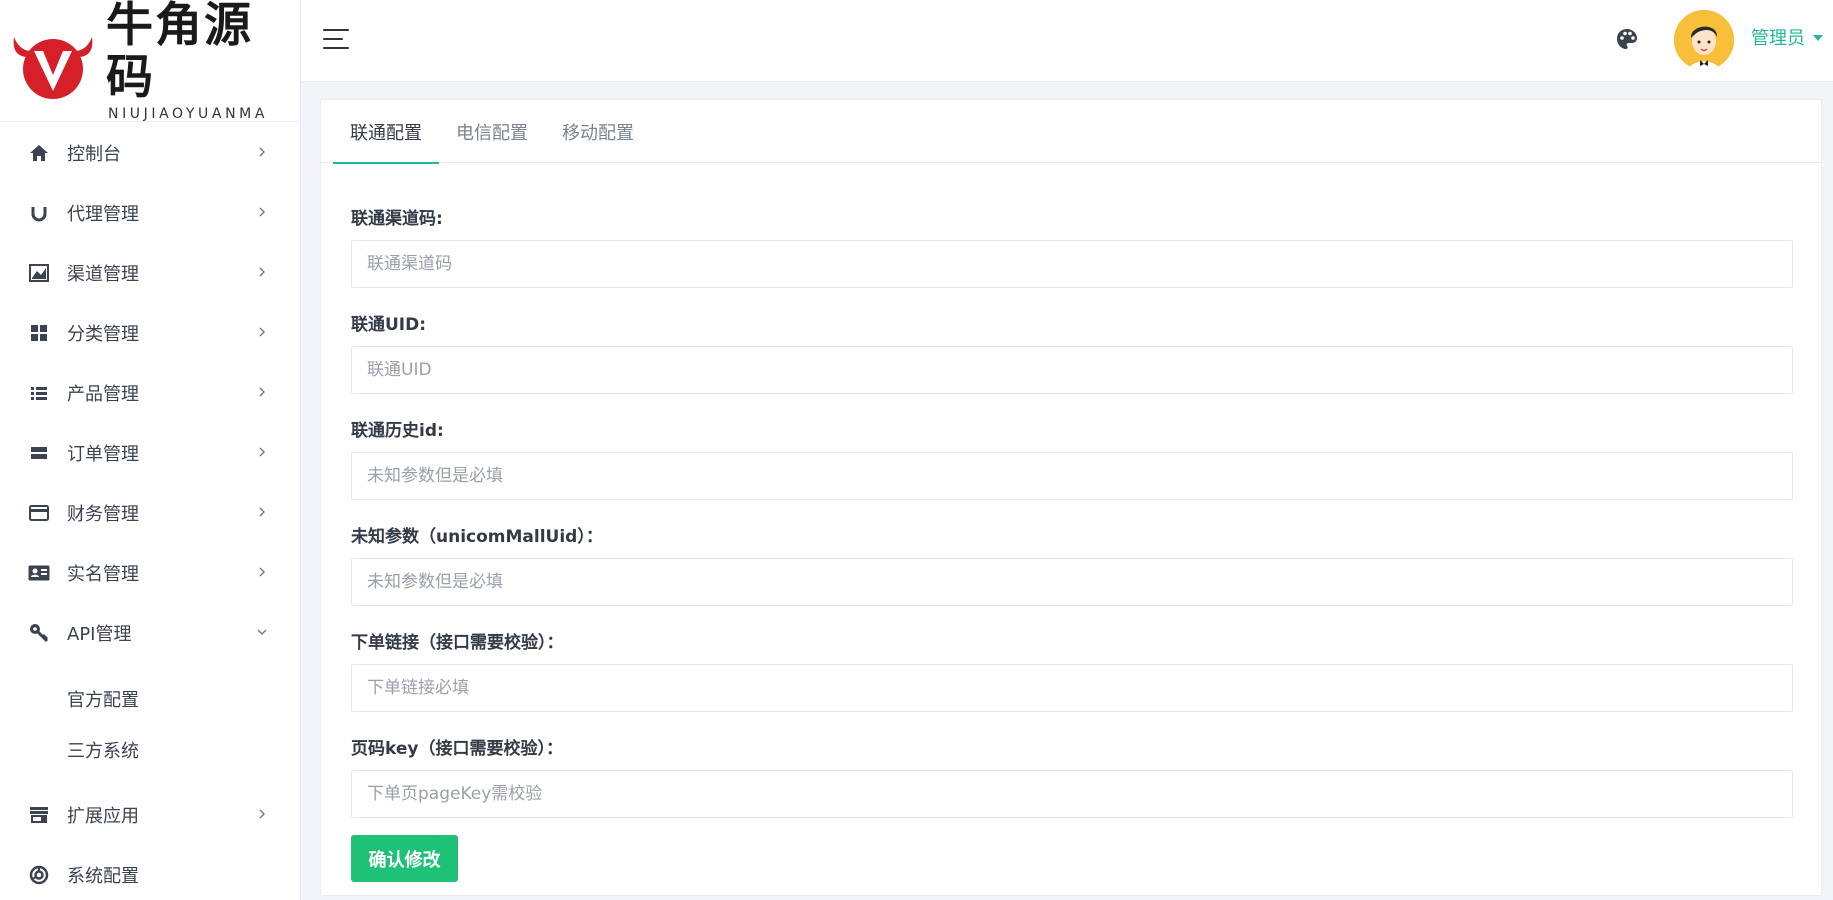 The height and width of the screenshot is (900, 1833). What do you see at coordinates (1072, 370) in the screenshot?
I see `uid-input` at bounding box center [1072, 370].